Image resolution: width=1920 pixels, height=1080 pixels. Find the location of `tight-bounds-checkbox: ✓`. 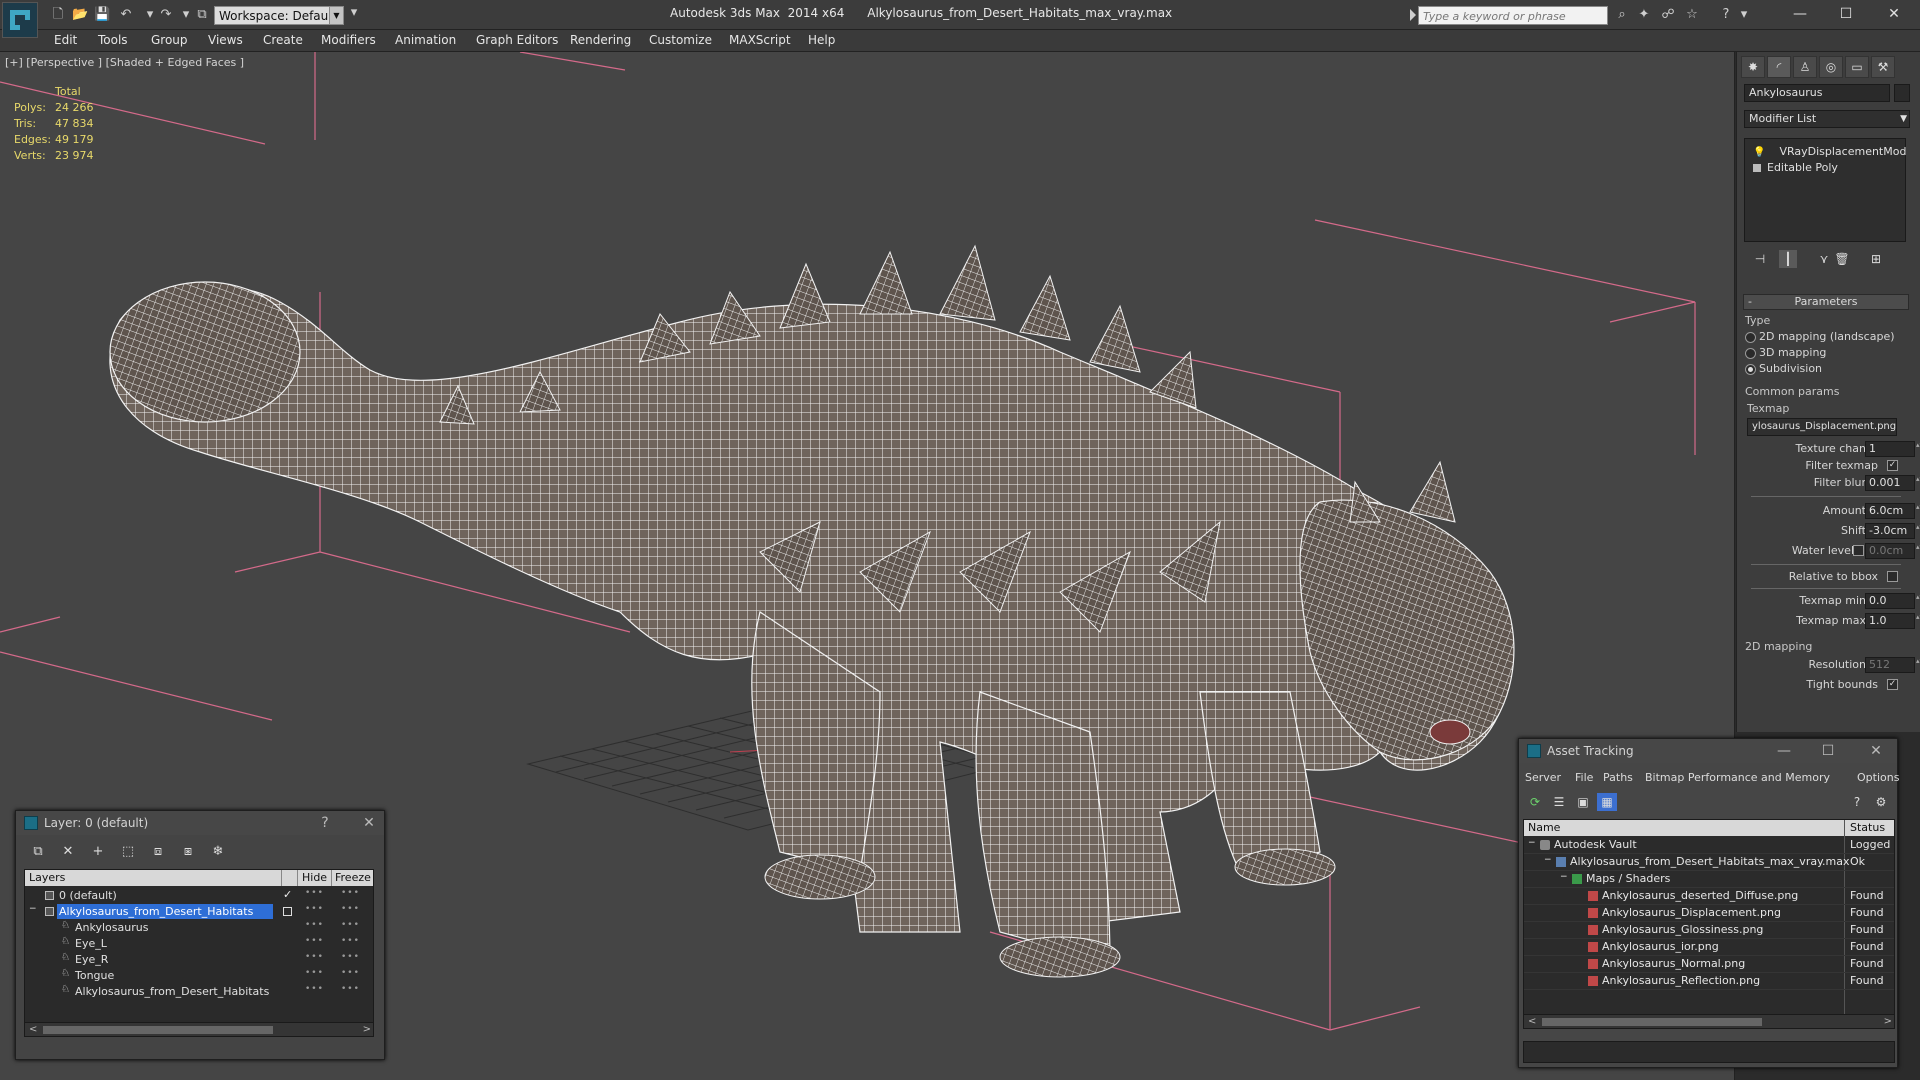

tight-bounds-checkbox: ✓ is located at coordinates (1892, 684).